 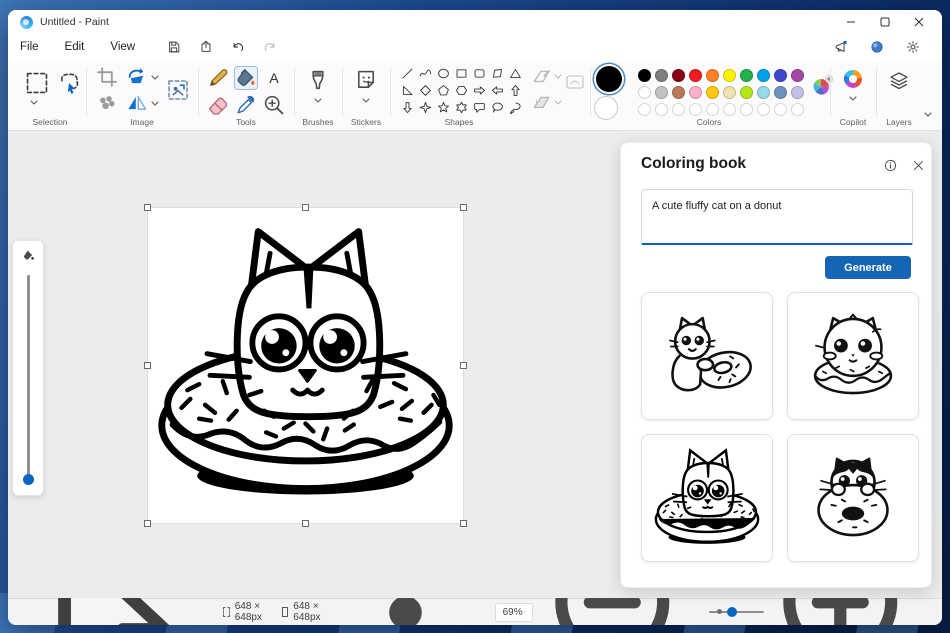 I want to click on shape-six-point-star-icon, so click(x=461, y=107).